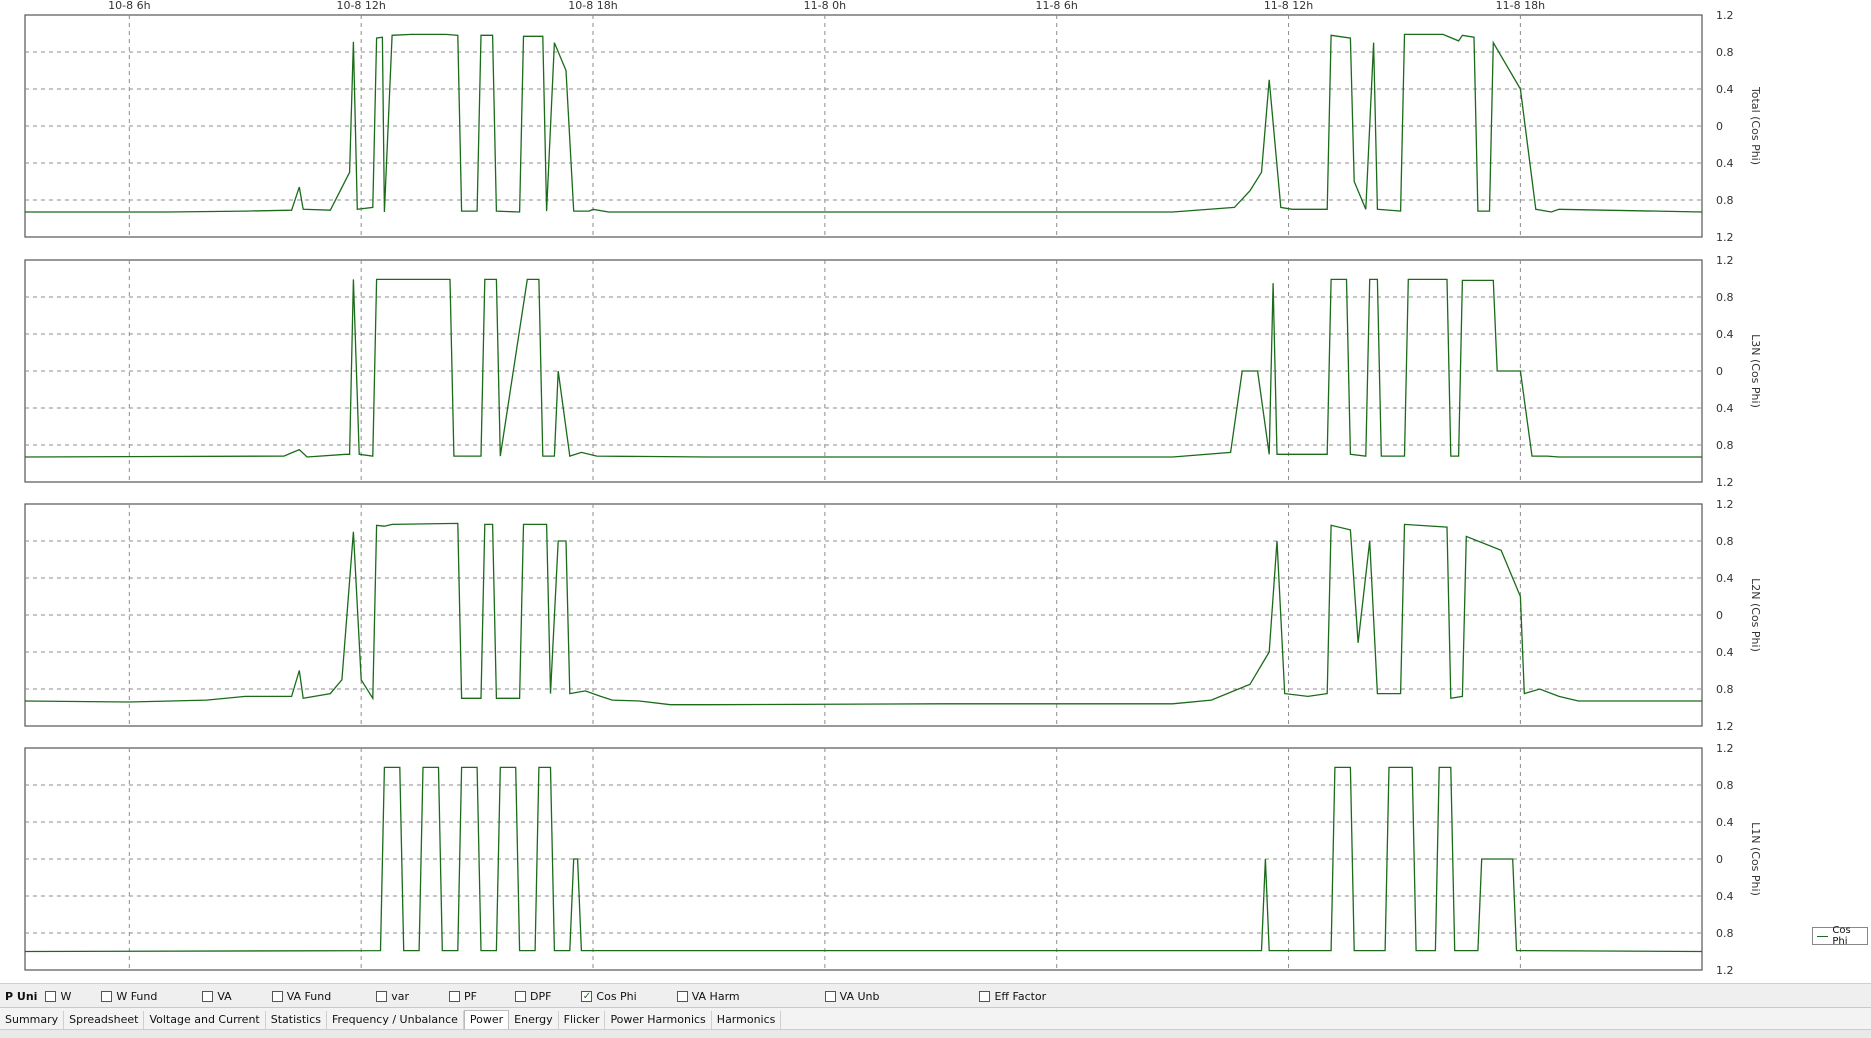 This screenshot has width=1871, height=1038. What do you see at coordinates (1755, 125) in the screenshot?
I see `y-axis-label: Total (Cos Phi)` at bounding box center [1755, 125].